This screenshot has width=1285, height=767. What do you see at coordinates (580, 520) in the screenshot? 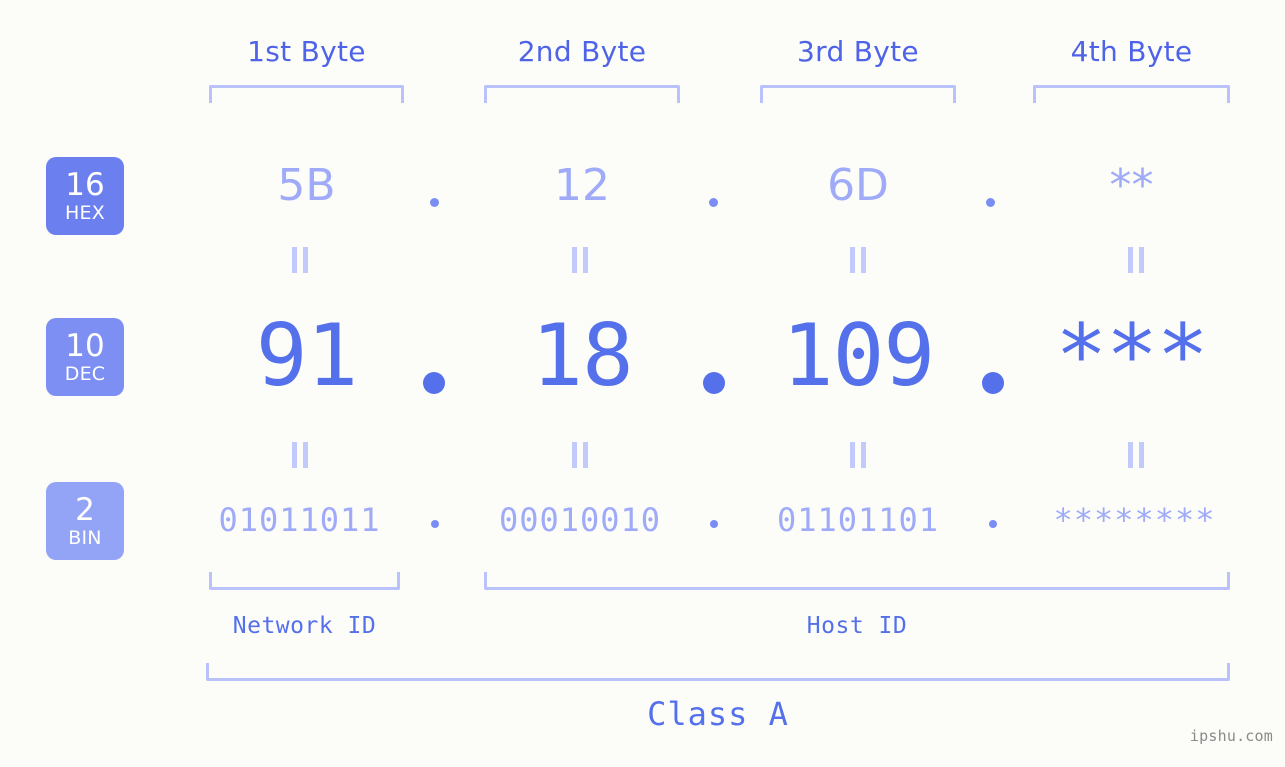
I see `bin-byte-2: 00010010` at bounding box center [580, 520].